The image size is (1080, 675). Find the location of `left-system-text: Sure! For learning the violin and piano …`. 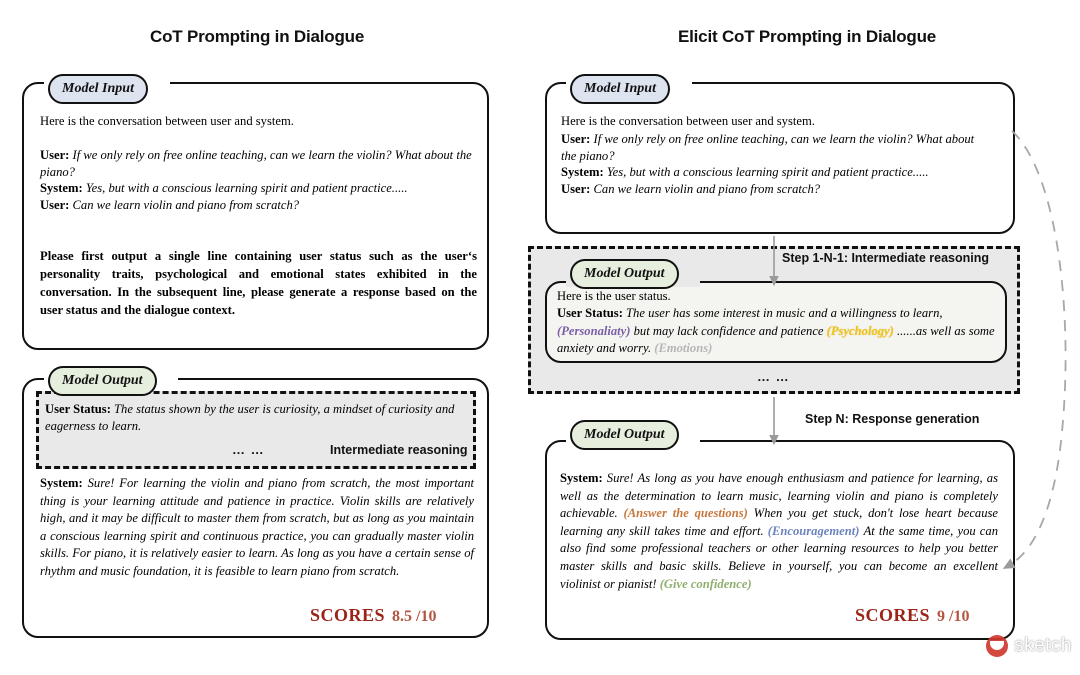

left-system-text: Sure! For learning the violin and piano … is located at coordinates (257, 527).